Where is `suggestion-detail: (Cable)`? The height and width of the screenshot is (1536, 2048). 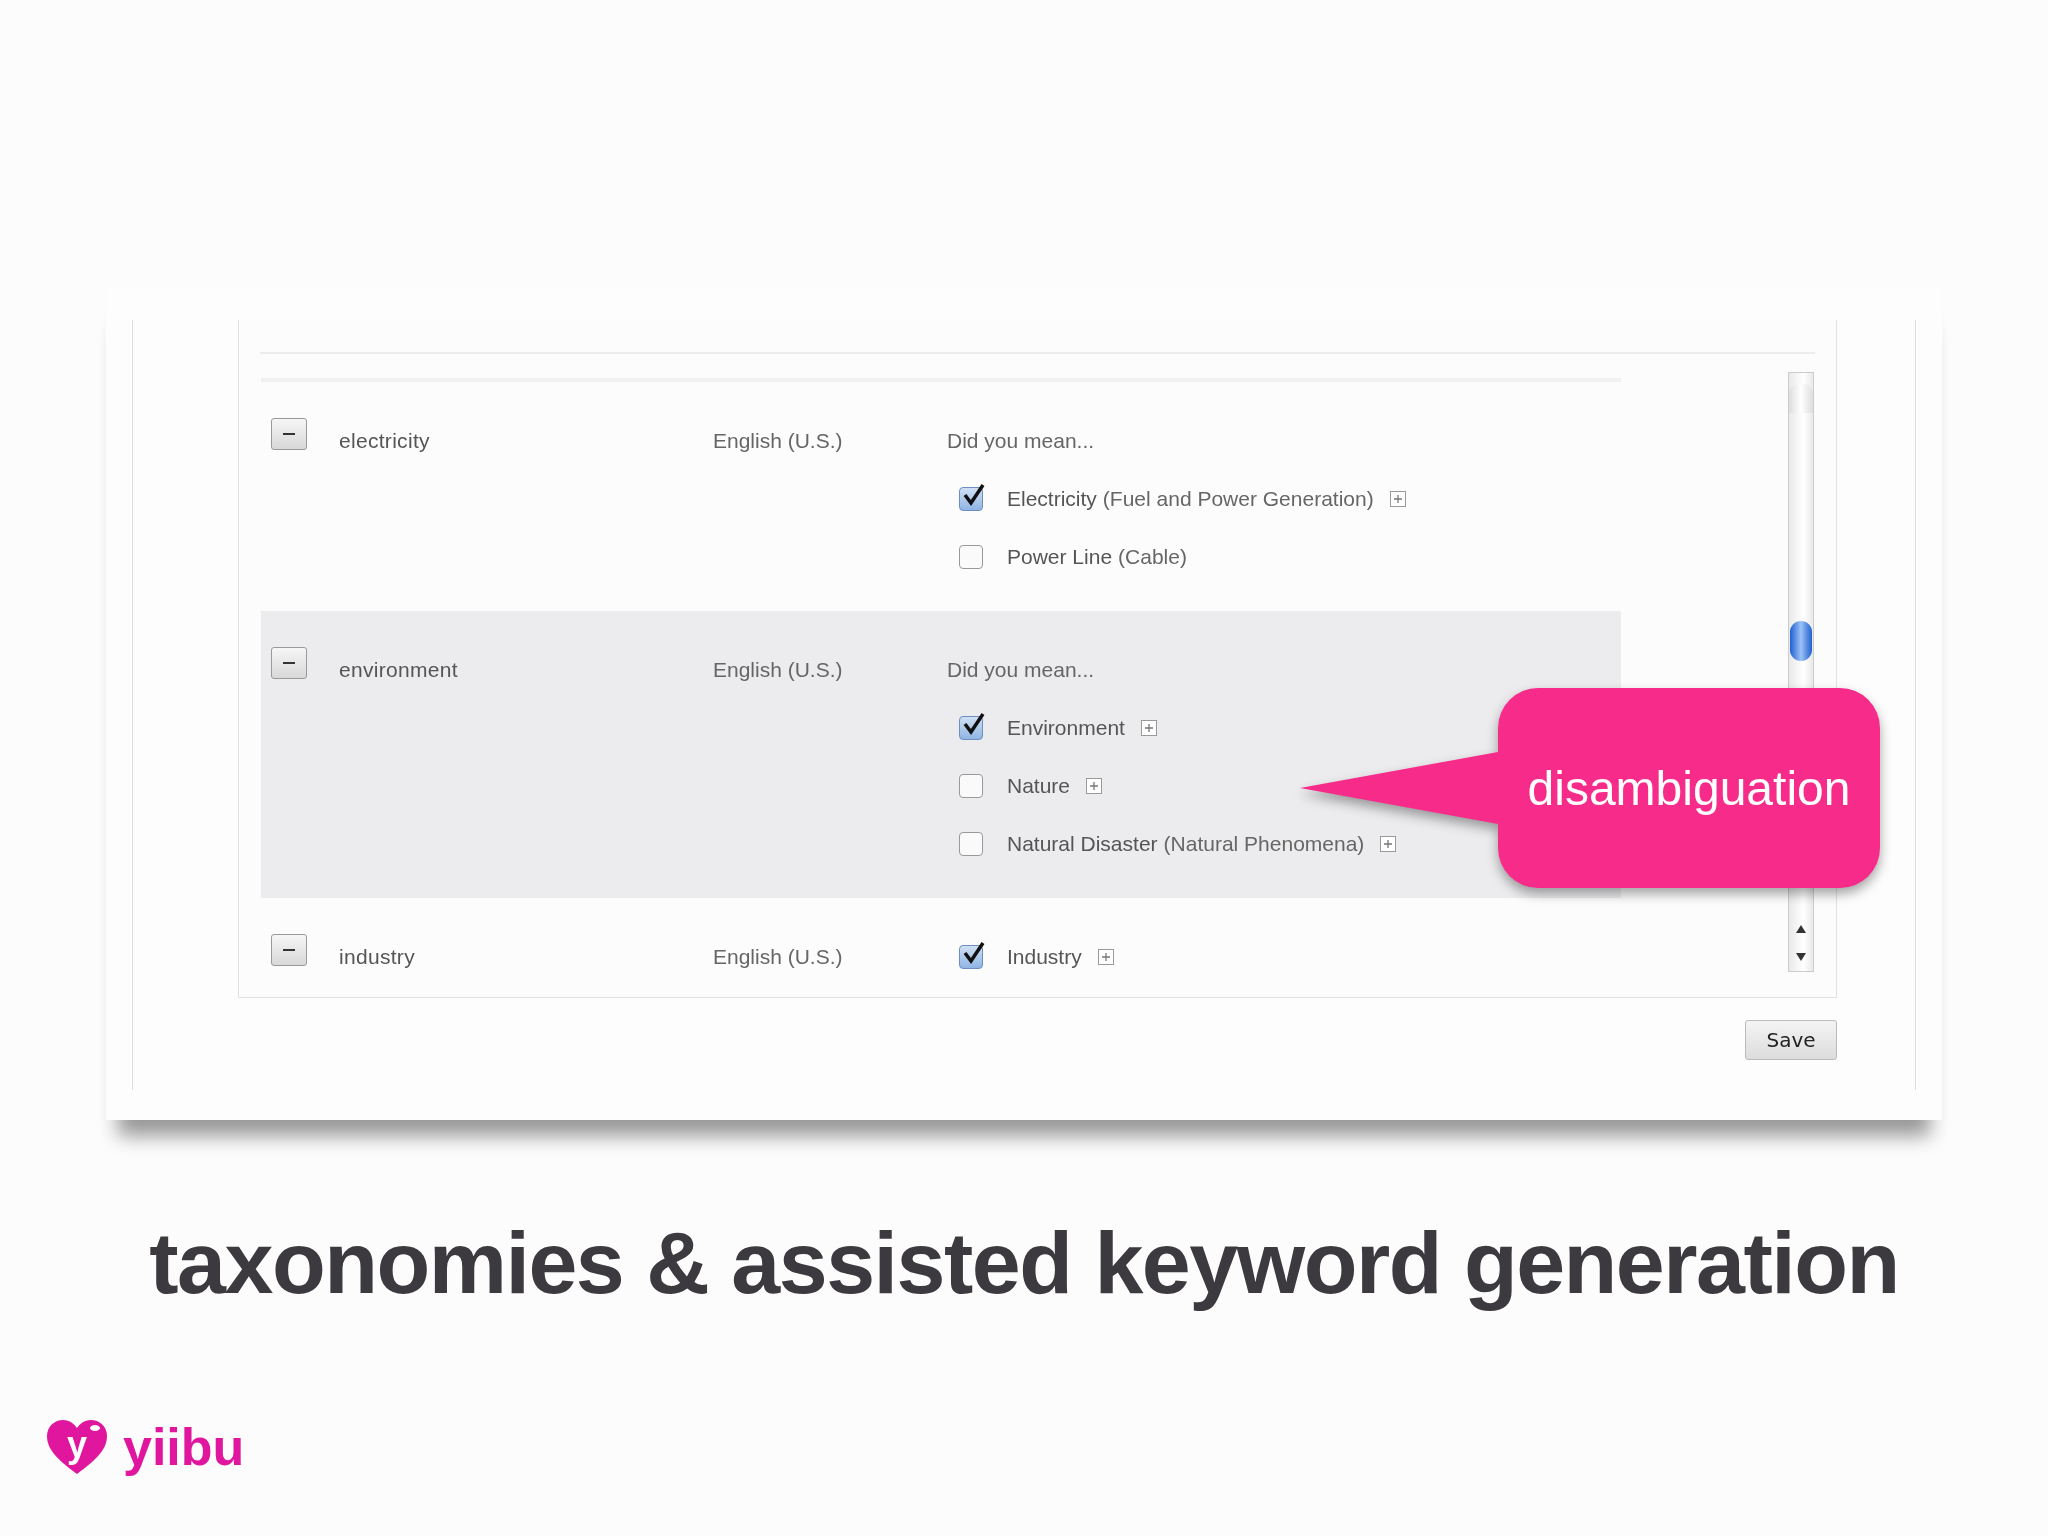
suggestion-detail: (Cable) is located at coordinates (1152, 557).